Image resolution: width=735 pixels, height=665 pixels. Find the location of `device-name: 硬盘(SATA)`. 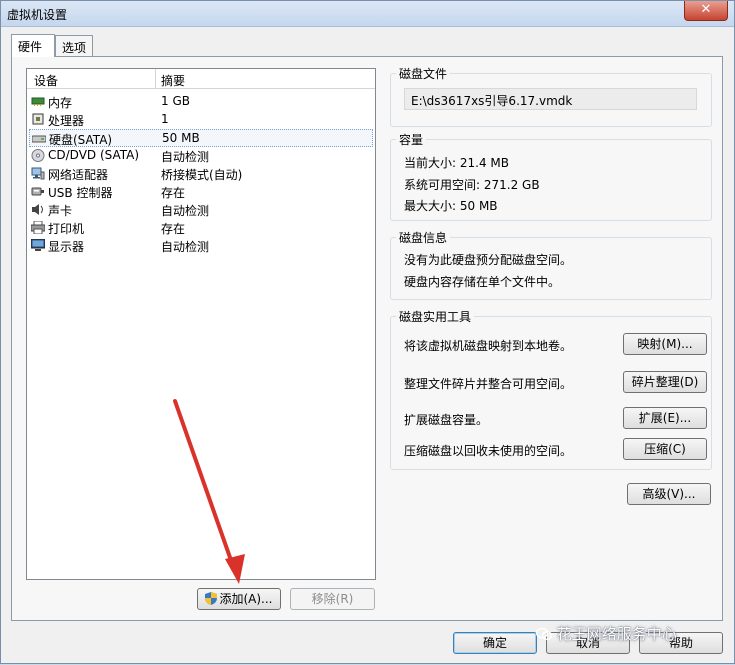

device-name: 硬盘(SATA) is located at coordinates (81, 140).